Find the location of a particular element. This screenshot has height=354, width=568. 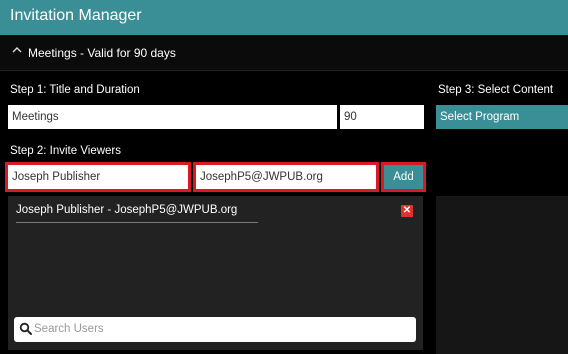

viewer-divider is located at coordinates (137, 222).